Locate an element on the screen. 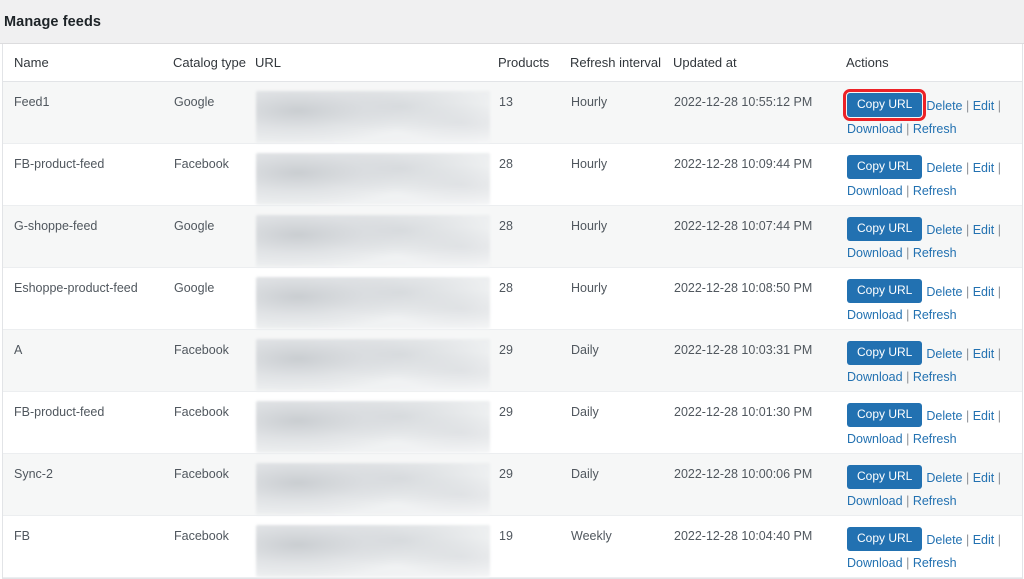 This screenshot has height=579, width=1024. cell-products-count: 13 is located at coordinates (534, 112).